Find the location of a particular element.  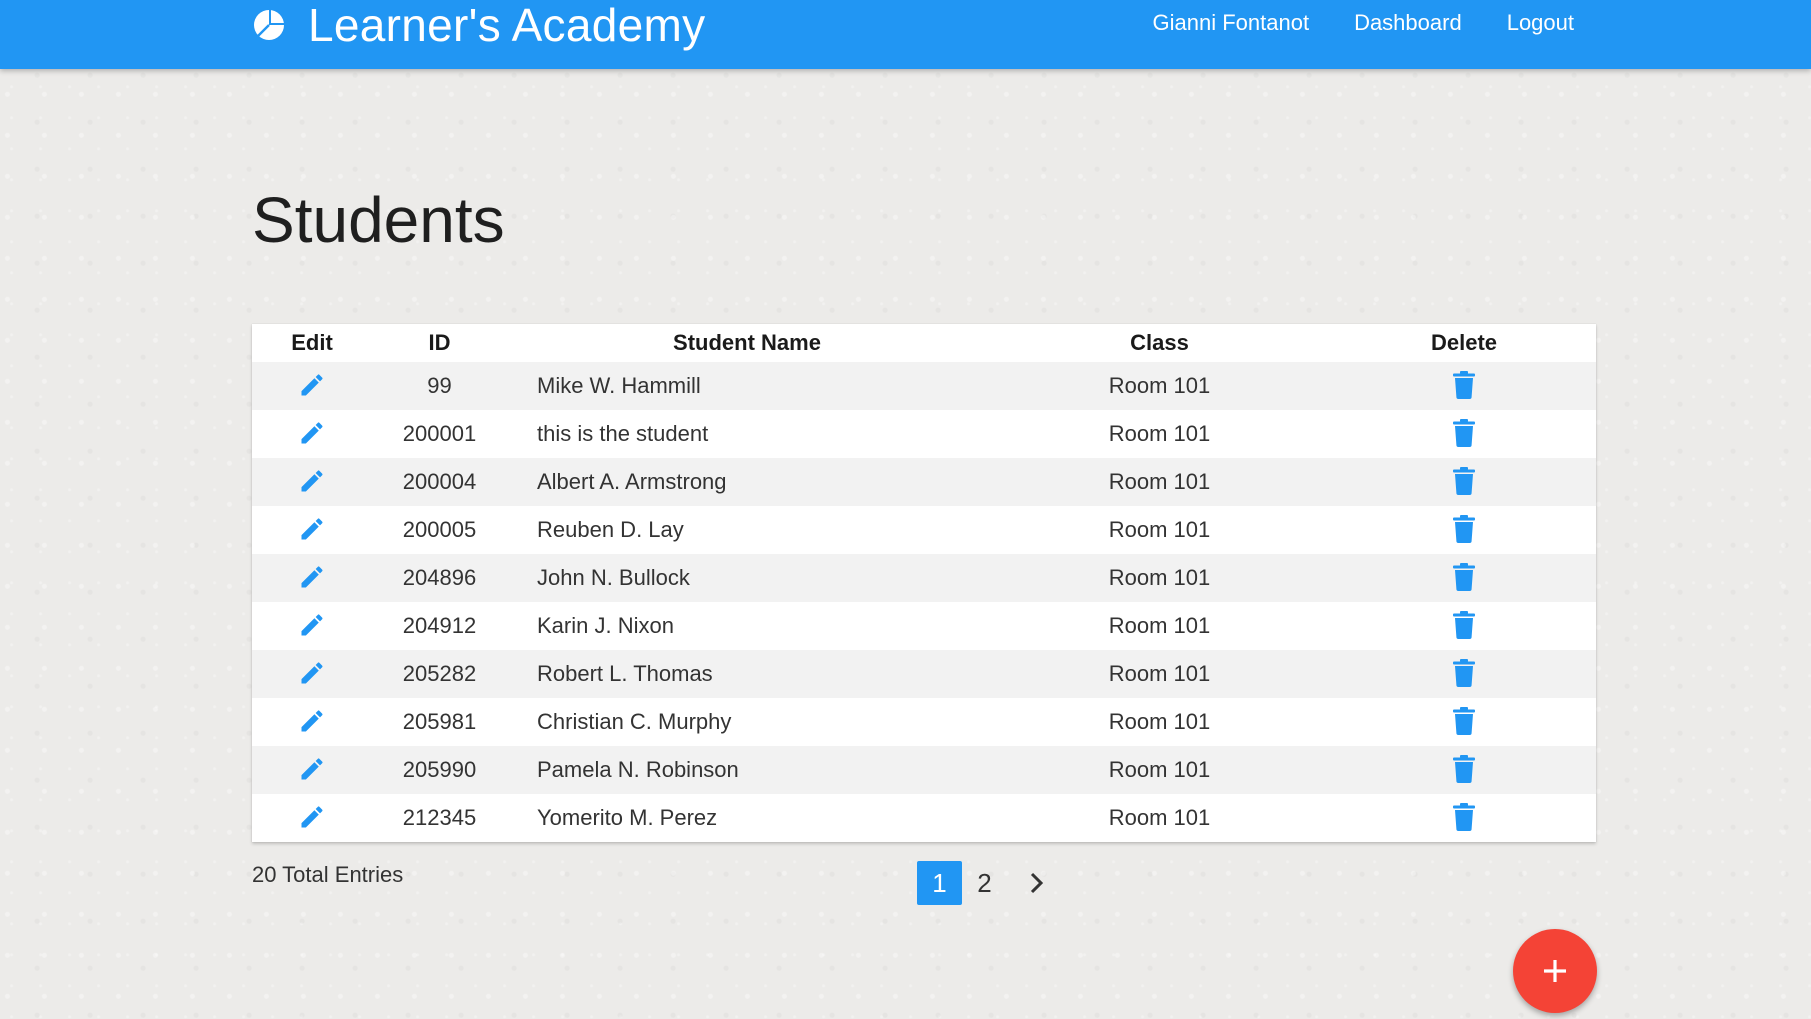

column-header-class: Class is located at coordinates (1159, 342).